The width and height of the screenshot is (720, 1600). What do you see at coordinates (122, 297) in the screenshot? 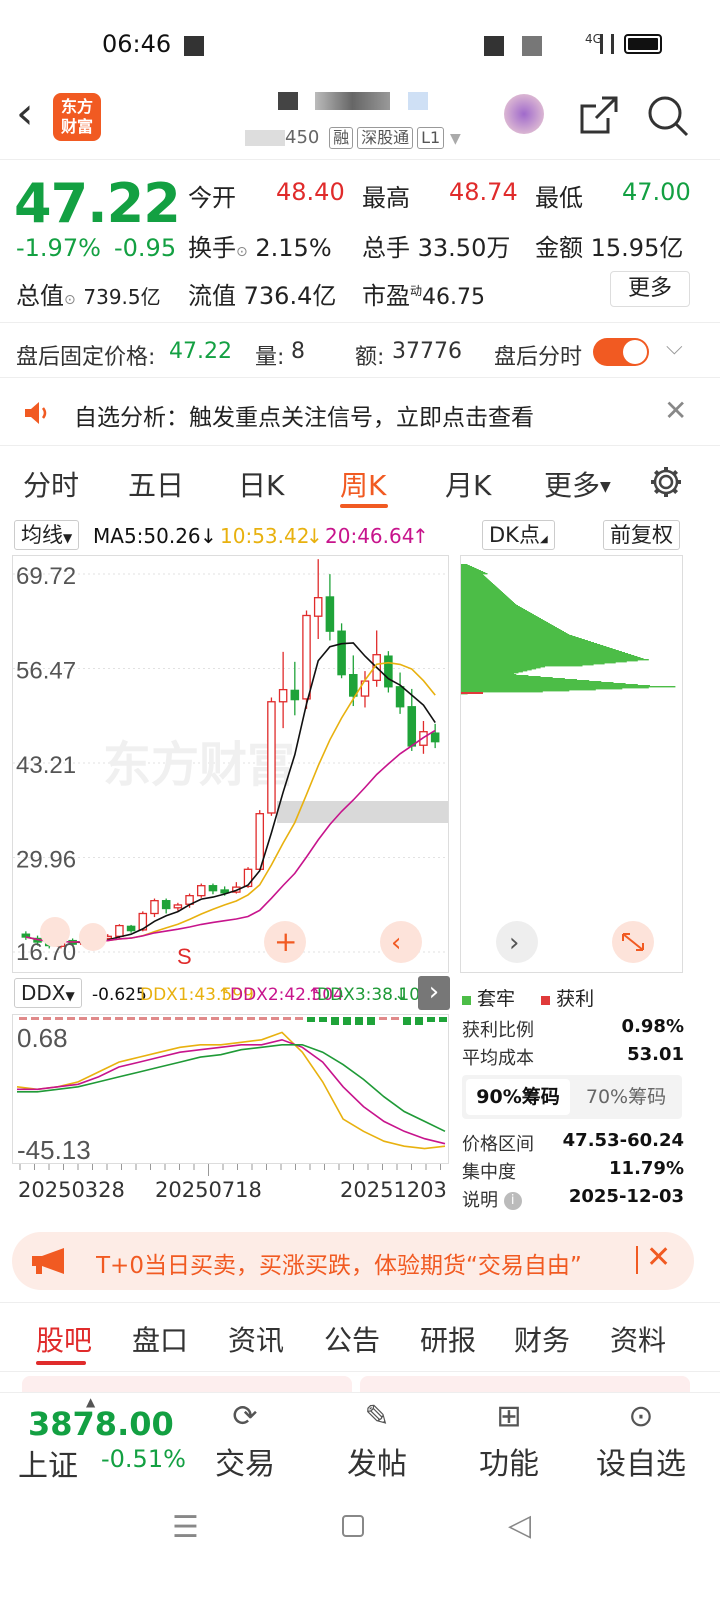
I see `mcap-value: 739.5亿` at bounding box center [122, 297].